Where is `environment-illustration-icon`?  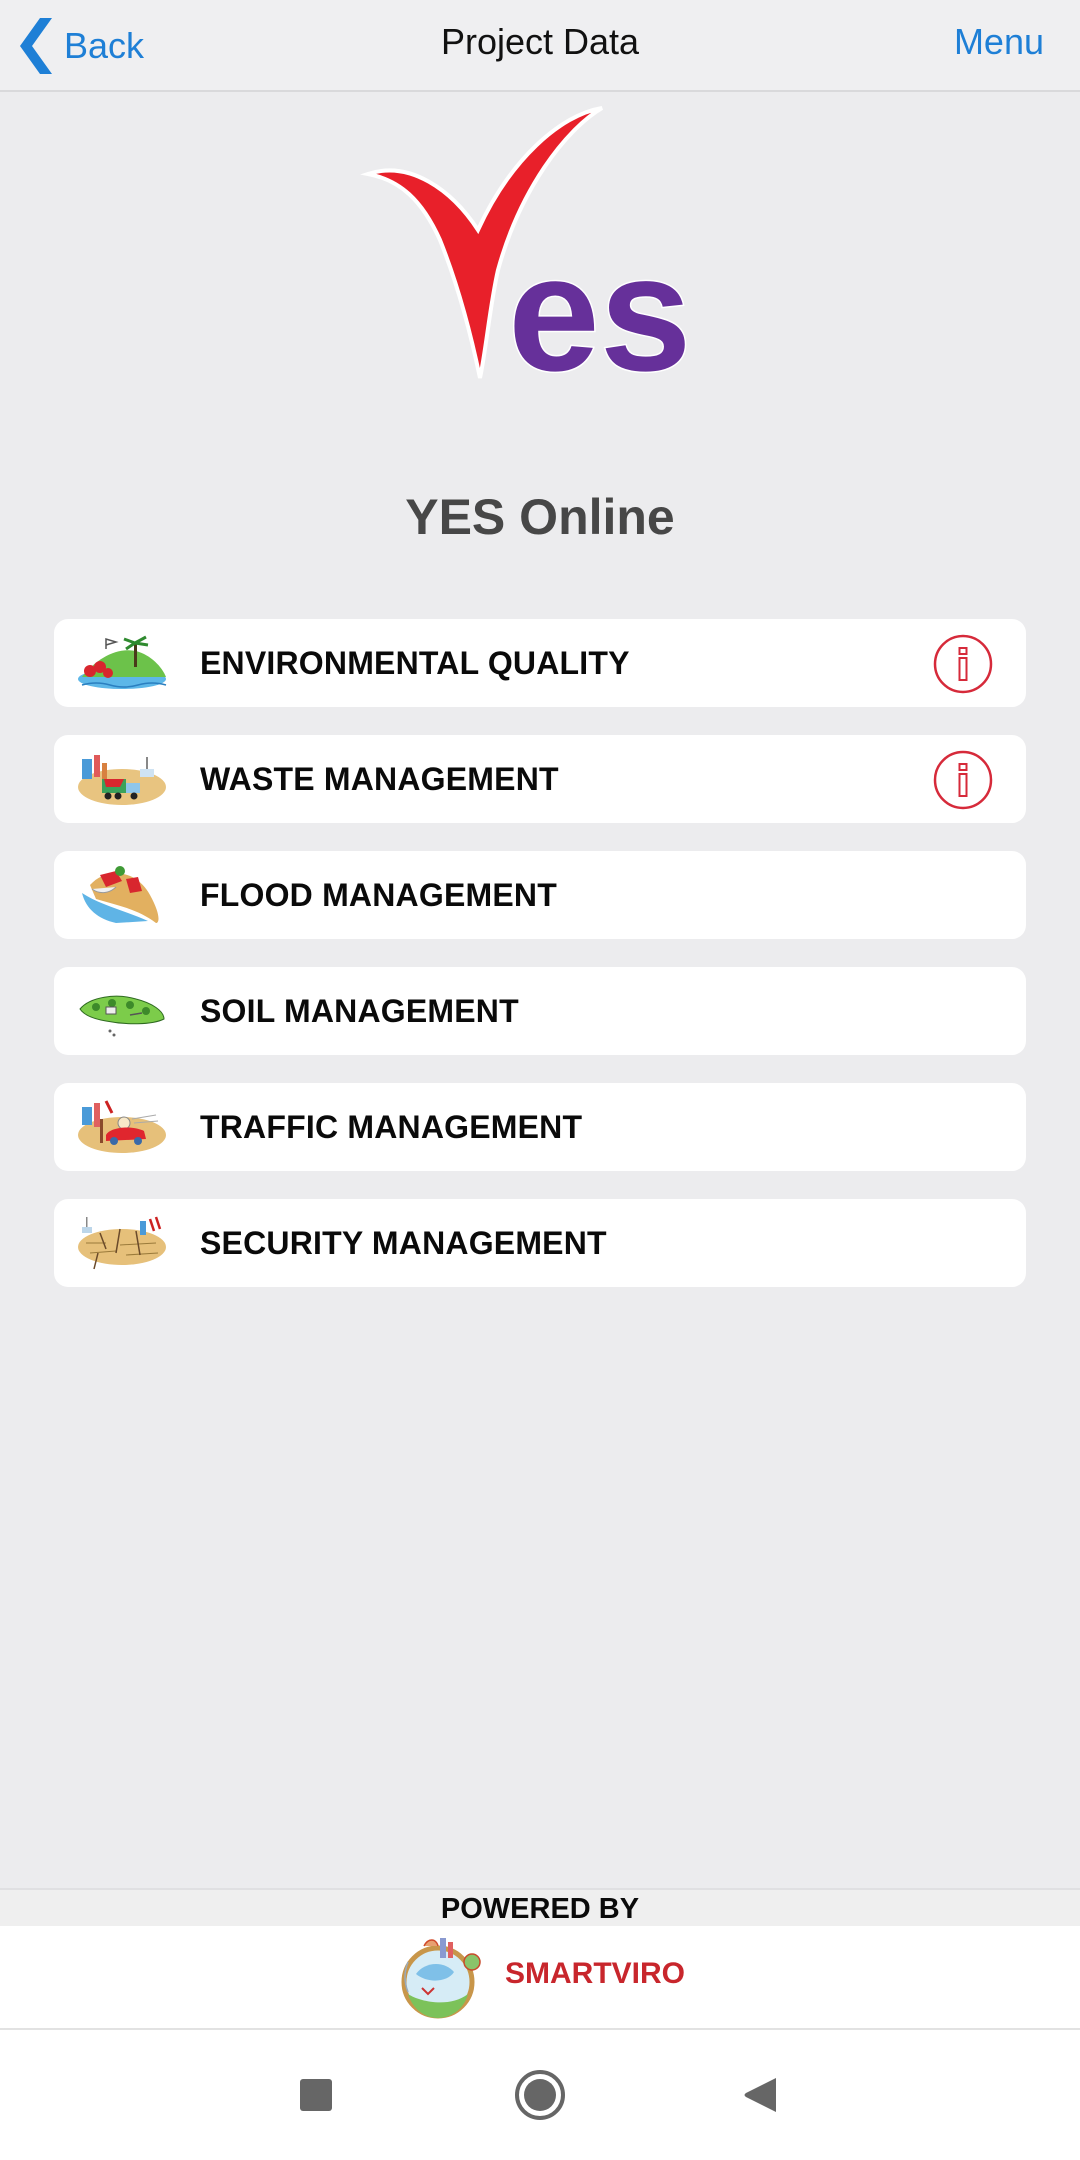
environment-illustration-icon is located at coordinates (122, 662).